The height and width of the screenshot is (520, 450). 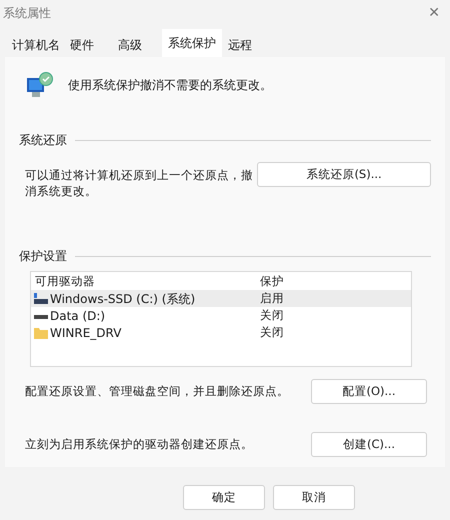 What do you see at coordinates (221, 332) in the screenshot?
I see `drive-row: WINRE_DRV 关闭` at bounding box center [221, 332].